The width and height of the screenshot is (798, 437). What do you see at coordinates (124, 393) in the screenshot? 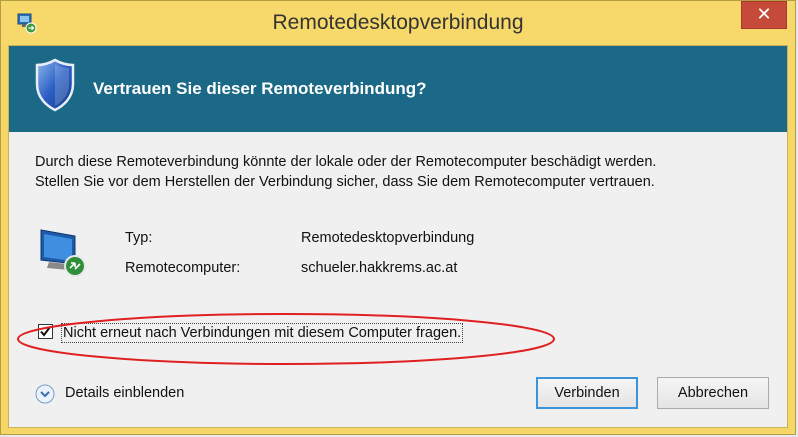
I see `details-label: Details einblenden` at bounding box center [124, 393].